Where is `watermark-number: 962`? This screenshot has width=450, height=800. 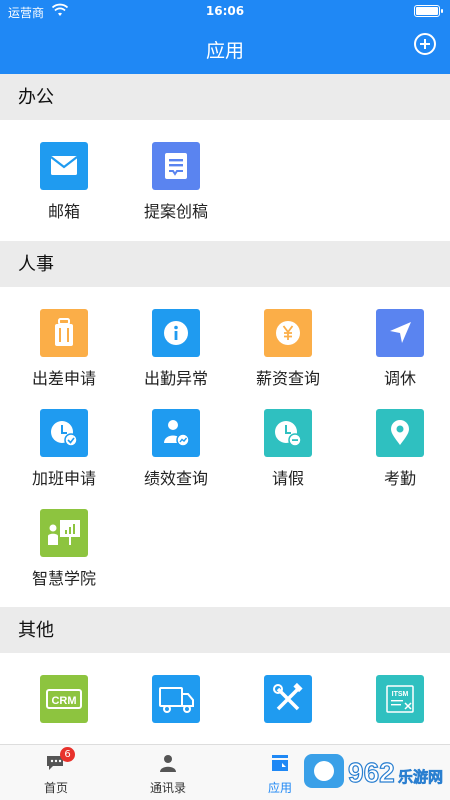 watermark-number: 962 is located at coordinates (371, 772).